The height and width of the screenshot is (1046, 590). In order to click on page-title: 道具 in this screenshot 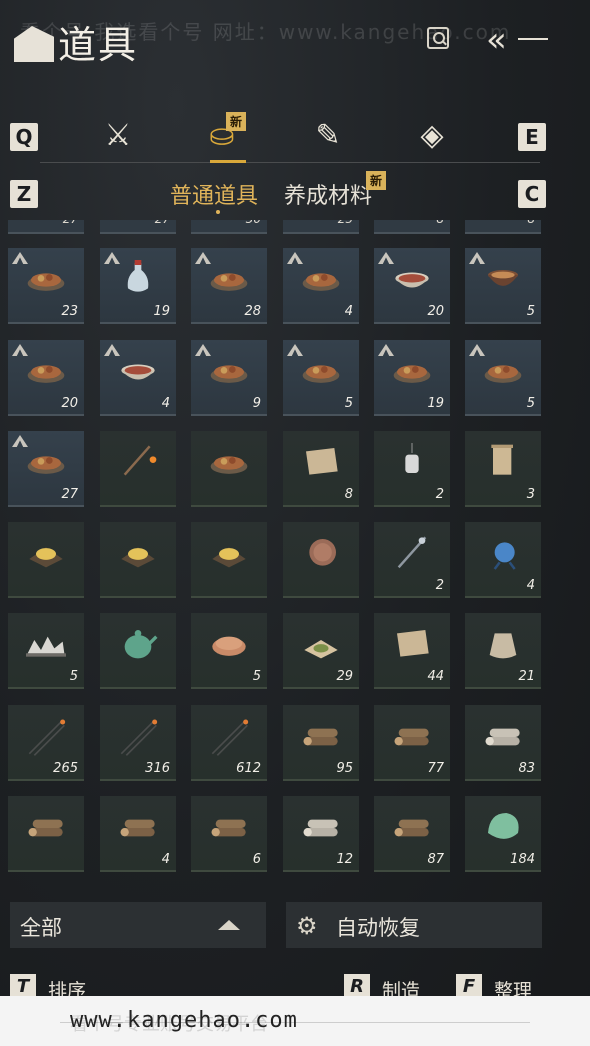, I will do `click(76, 41)`.